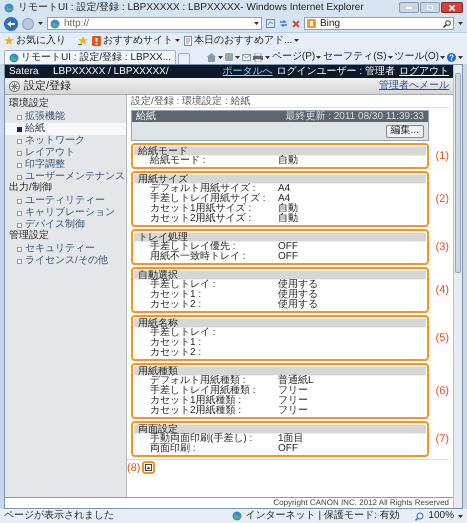  I want to click on menu-button: ページ(P), so click(297, 57).